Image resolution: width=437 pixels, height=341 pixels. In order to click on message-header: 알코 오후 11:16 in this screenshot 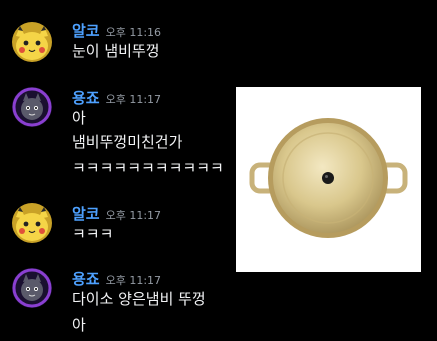, I will do `click(116, 30)`.